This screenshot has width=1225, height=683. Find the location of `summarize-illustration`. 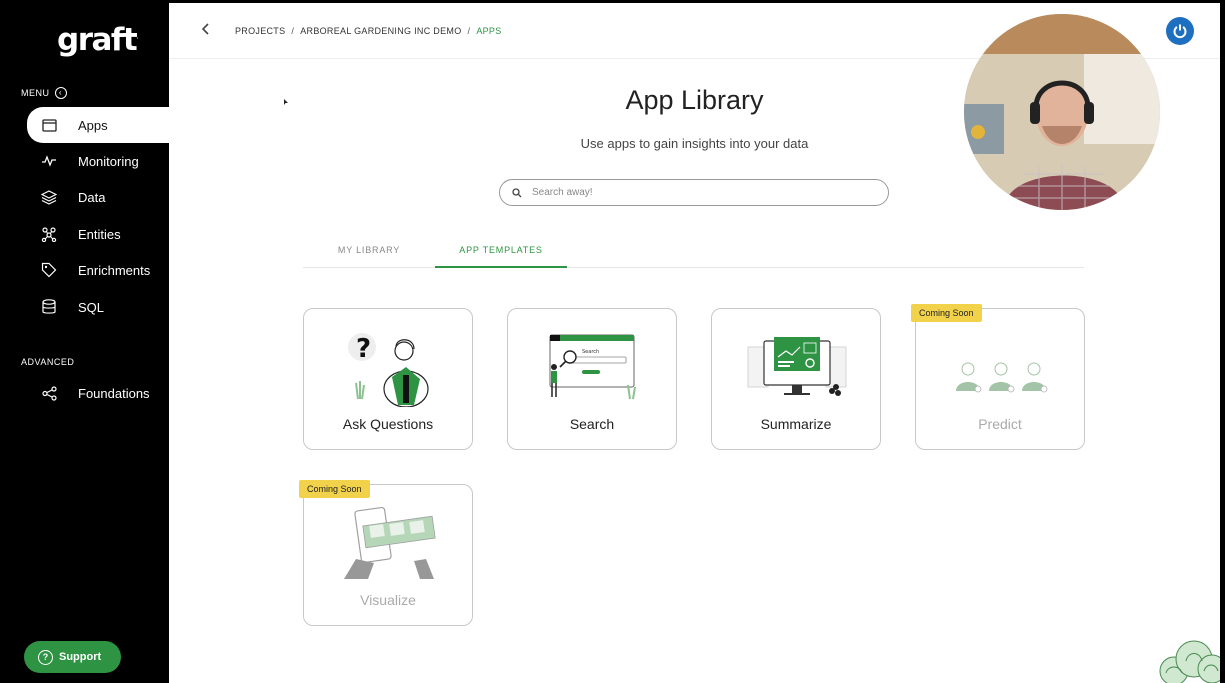

summarize-illustration is located at coordinates (797, 366).